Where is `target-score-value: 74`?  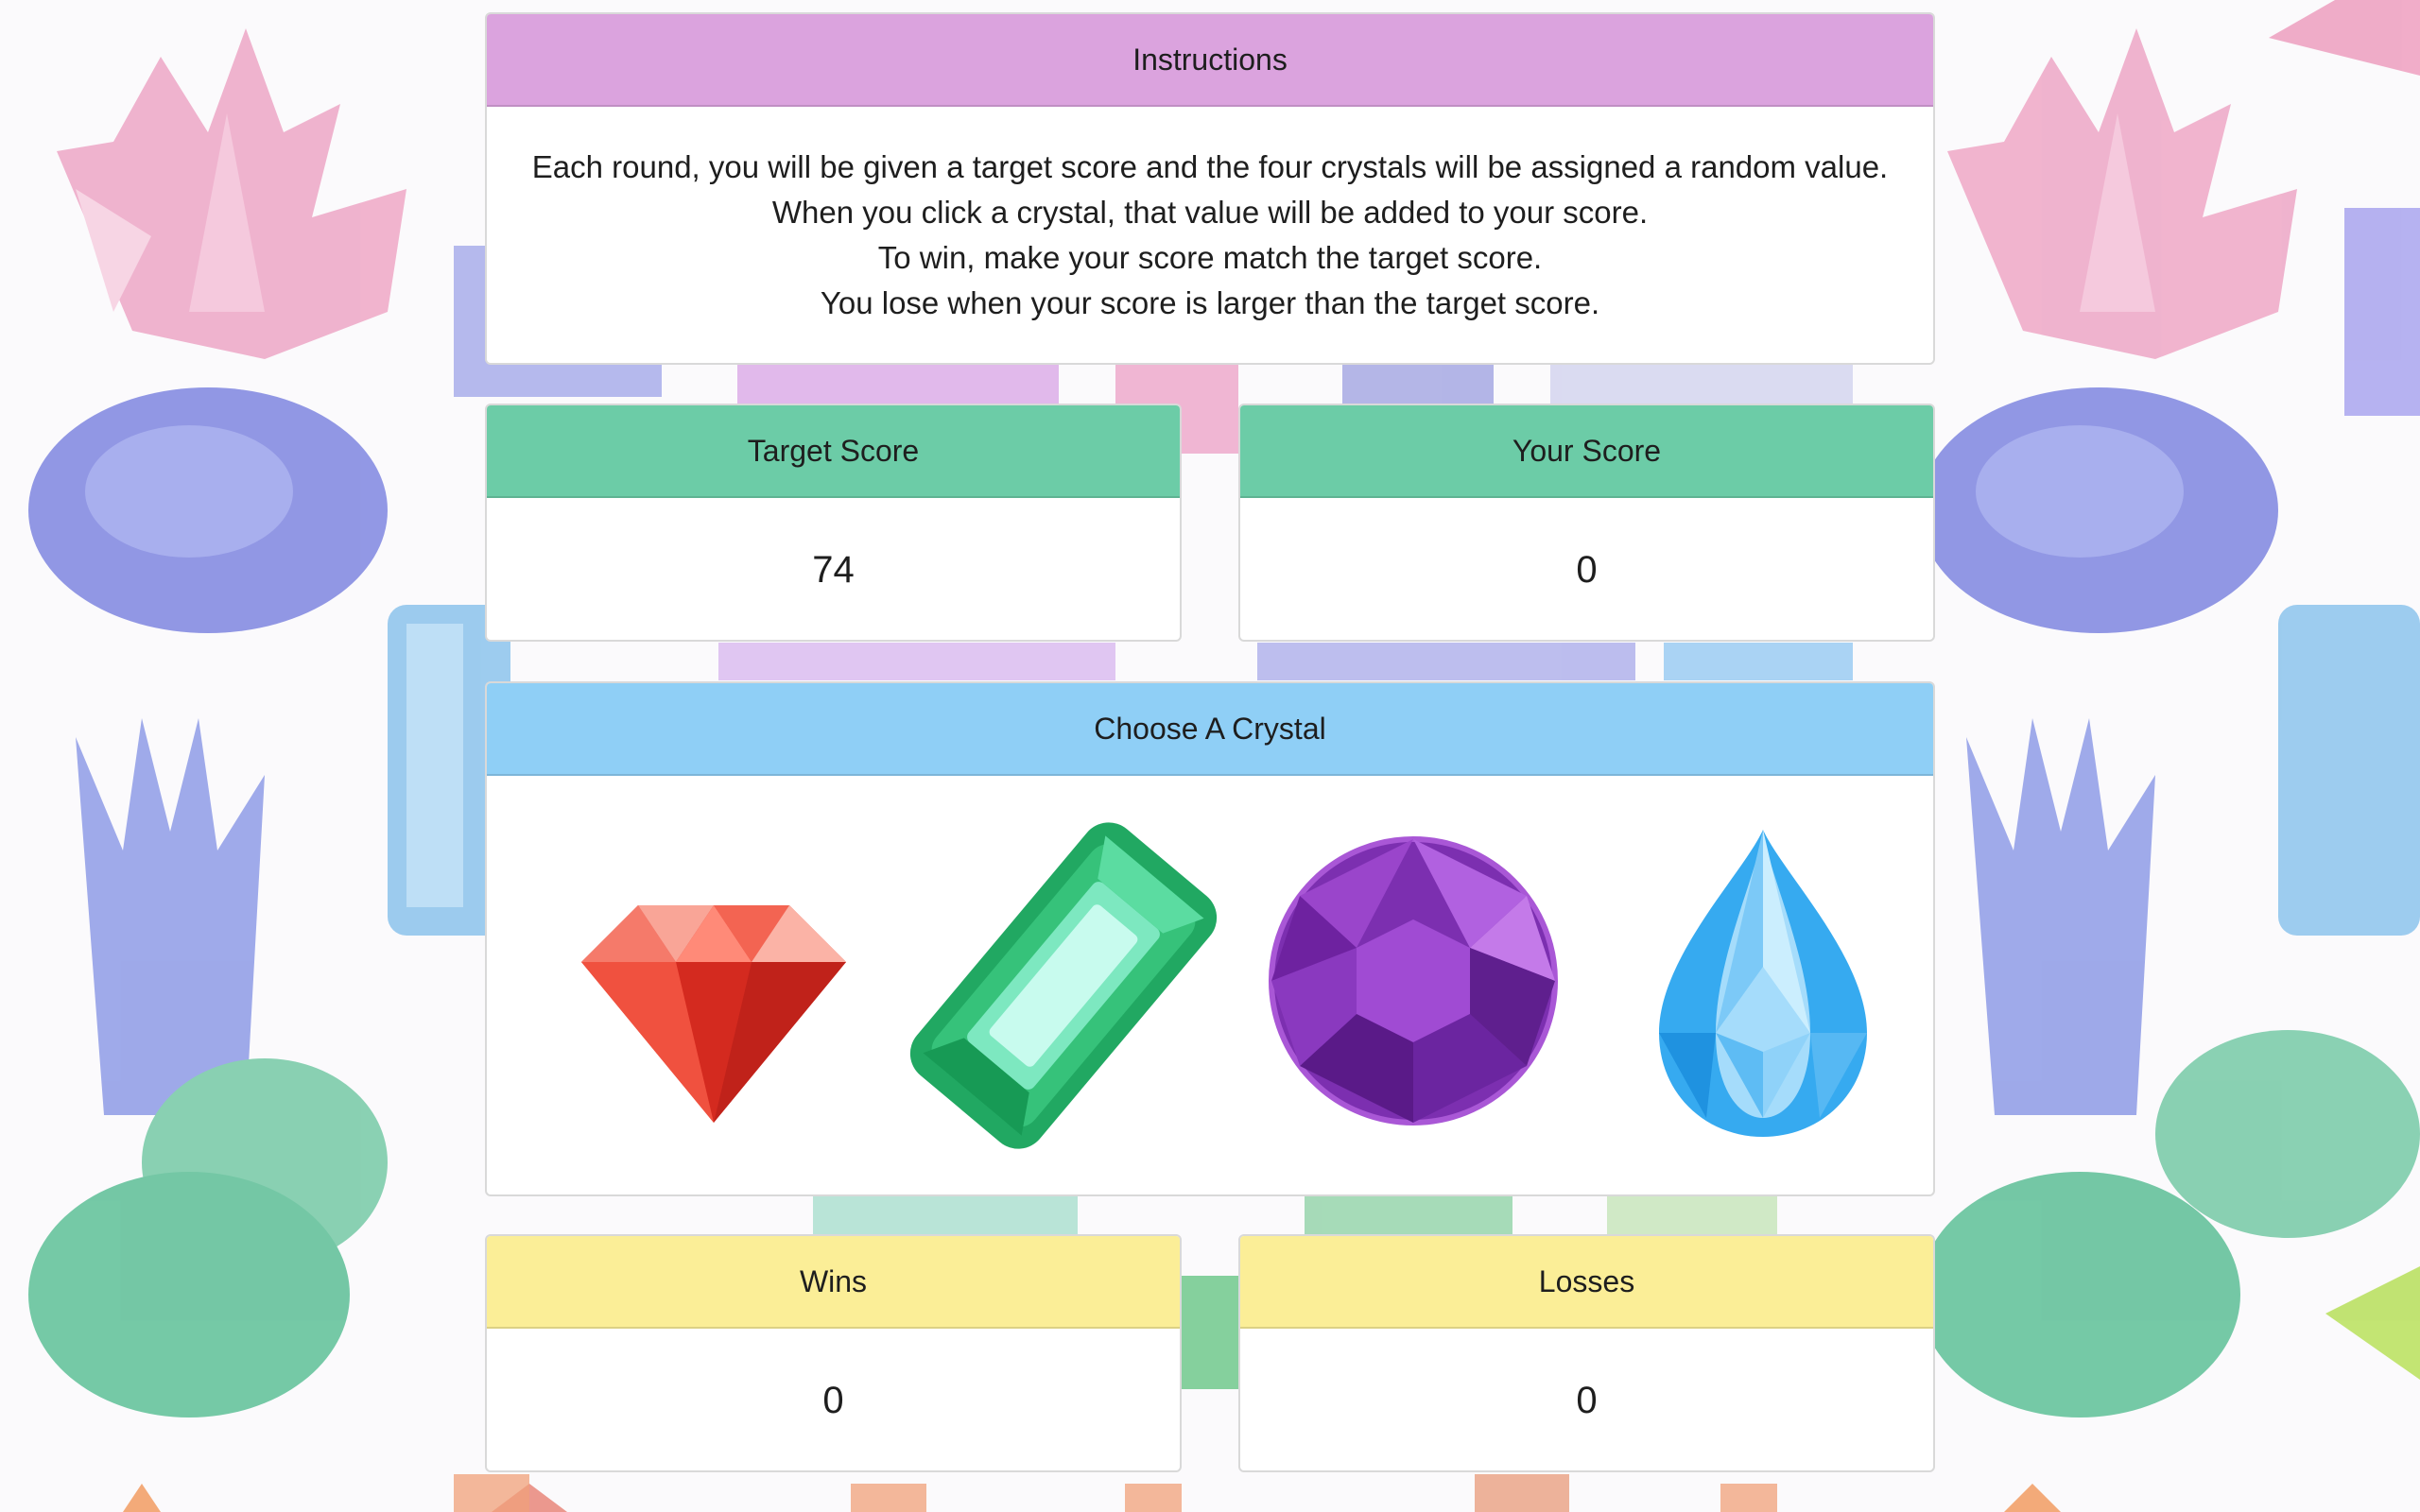
target-score-value: 74 is located at coordinates (833, 569).